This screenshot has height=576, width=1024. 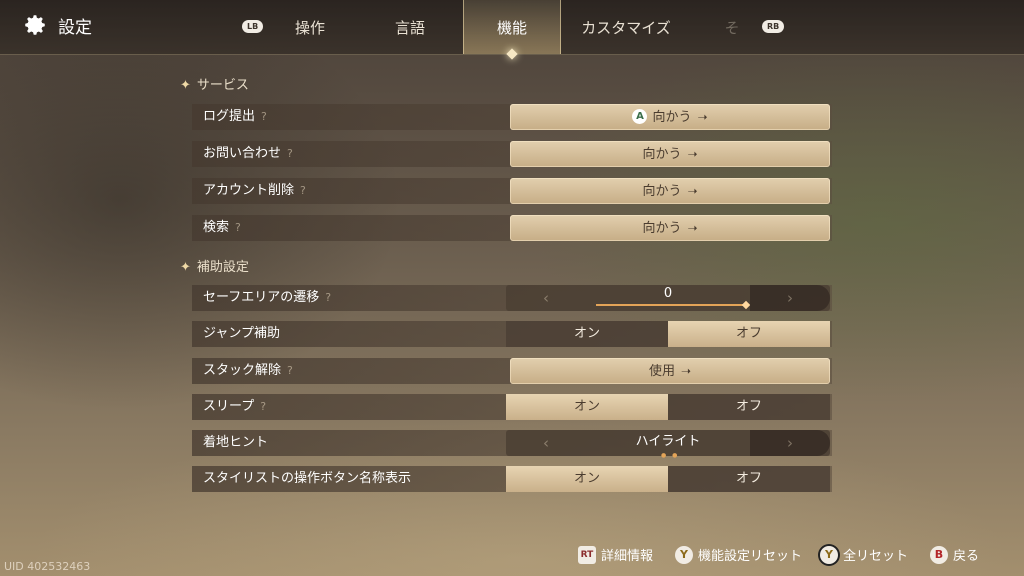 I want to click on row-jump-assist: ジャンプ補助 オン オフ, so click(x=512, y=334).